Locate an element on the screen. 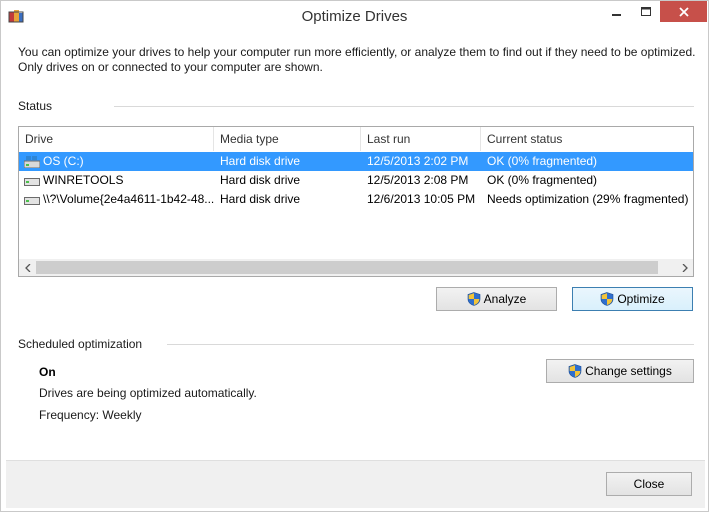  optimize-label: Optimize is located at coordinates (641, 299).